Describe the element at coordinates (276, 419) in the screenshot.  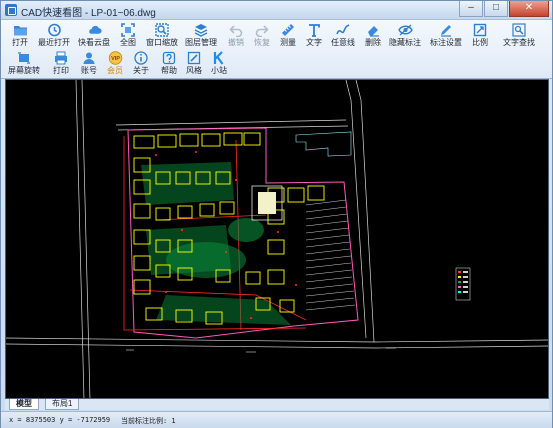
I see `status-bar: x = 8375503 y = -7172959 当前标注比例: 1` at that location.